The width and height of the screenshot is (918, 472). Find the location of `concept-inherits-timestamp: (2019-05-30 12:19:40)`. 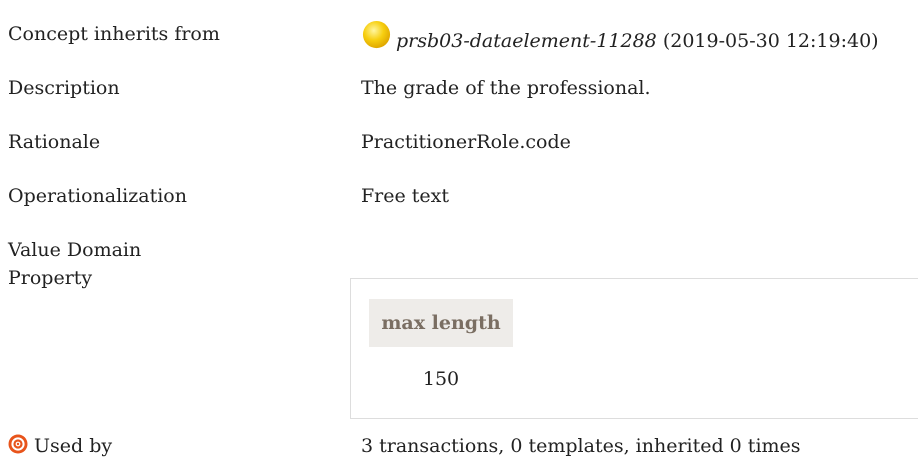

concept-inherits-timestamp: (2019-05-30 12:19:40) is located at coordinates (770, 41).